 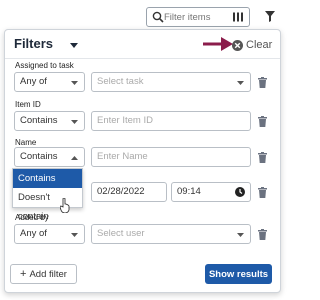 I want to click on date-input: 02/28/2022, so click(x=129, y=192).